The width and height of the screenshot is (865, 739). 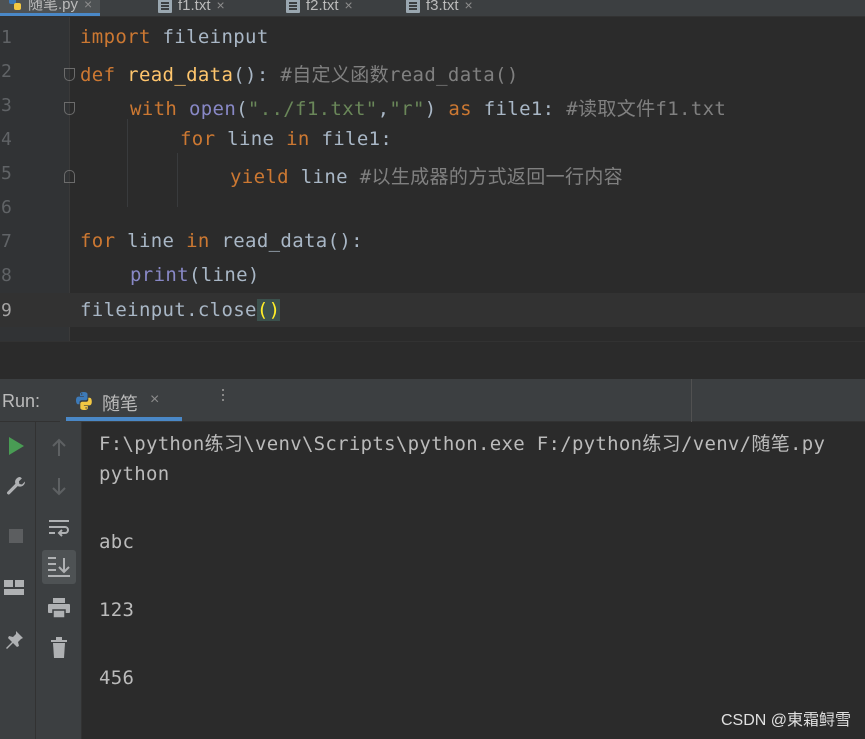 What do you see at coordinates (432, 139) in the screenshot?
I see `code-line: 4 for line in file1:` at bounding box center [432, 139].